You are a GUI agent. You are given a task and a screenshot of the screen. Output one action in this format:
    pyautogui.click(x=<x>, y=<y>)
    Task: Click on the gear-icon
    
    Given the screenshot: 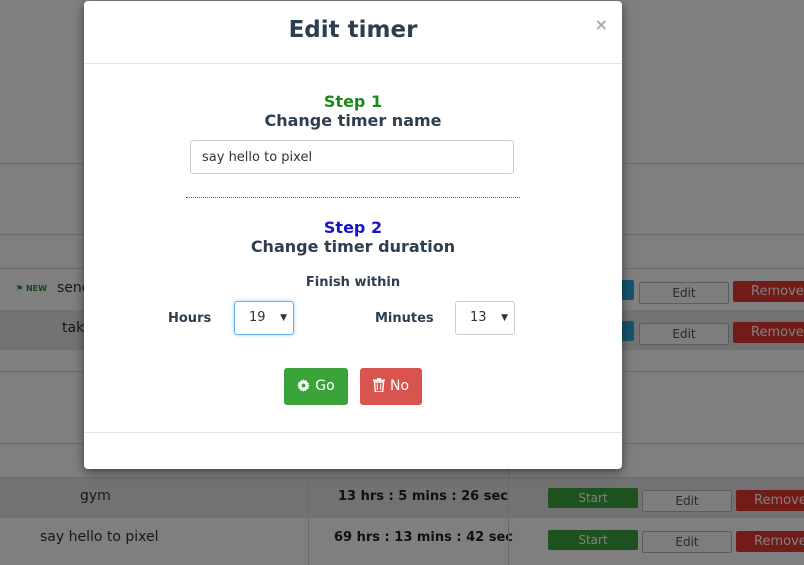 What is the action you would take?
    pyautogui.click(x=304, y=385)
    